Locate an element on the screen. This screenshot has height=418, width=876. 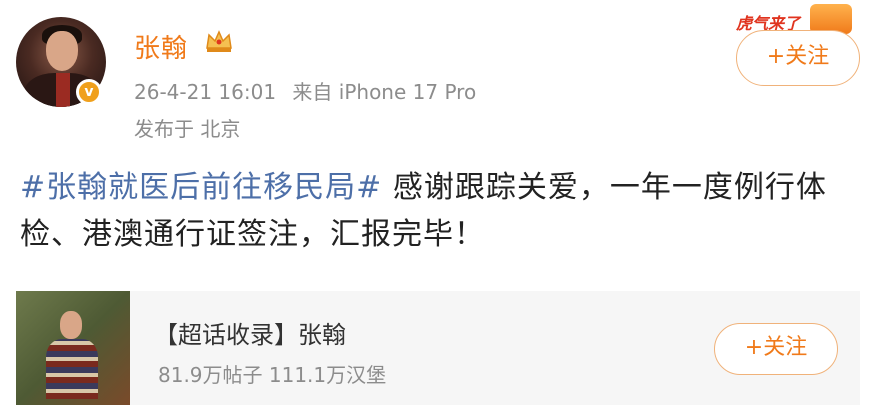
avatar-scarf is located at coordinates (63, 90).